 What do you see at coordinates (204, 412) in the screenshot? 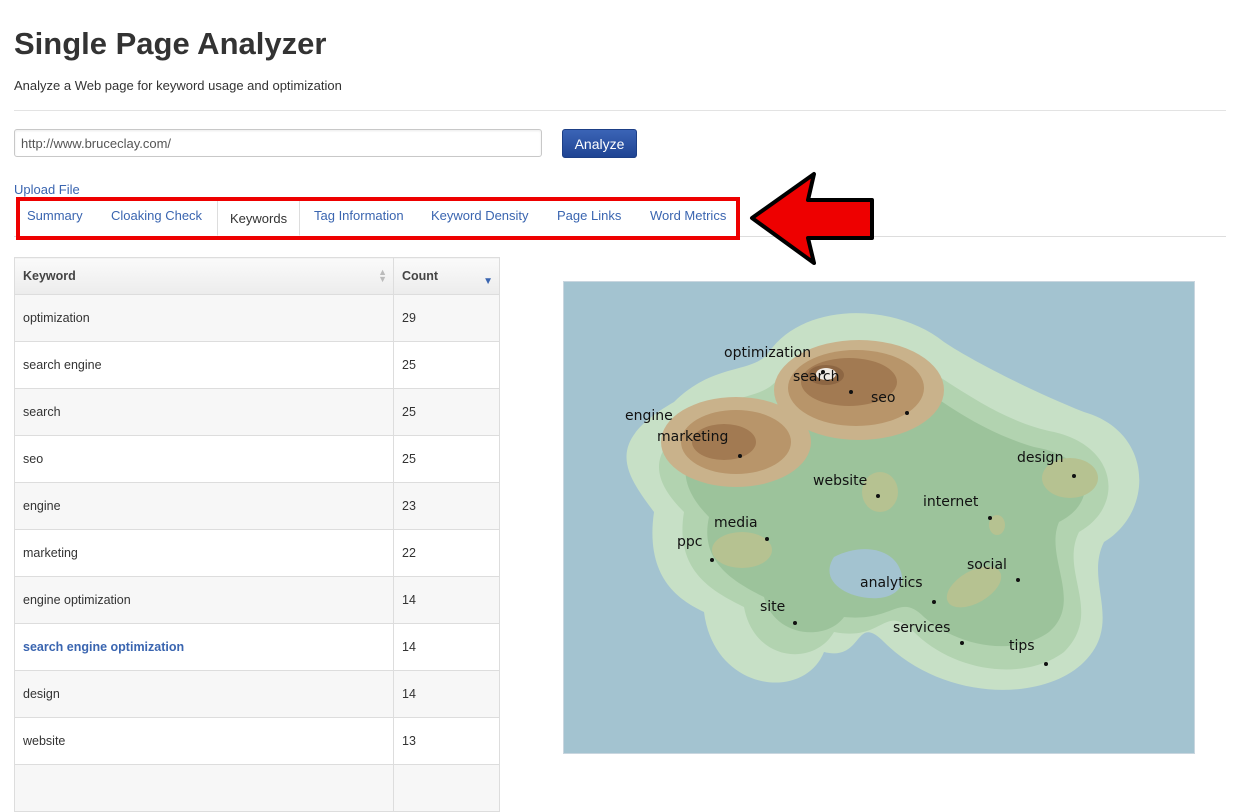
I see `keyword-cell: search` at bounding box center [204, 412].